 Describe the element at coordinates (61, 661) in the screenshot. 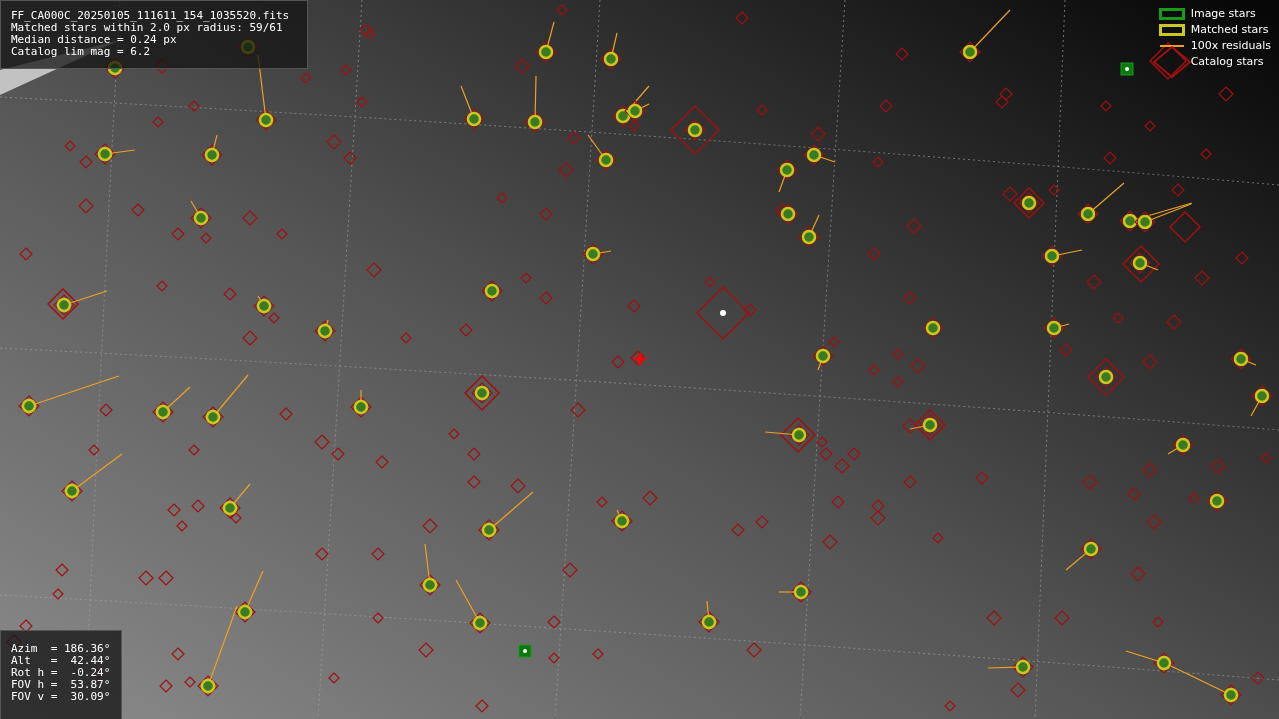

I see `pointing-text: Alt = 42.44°` at that location.